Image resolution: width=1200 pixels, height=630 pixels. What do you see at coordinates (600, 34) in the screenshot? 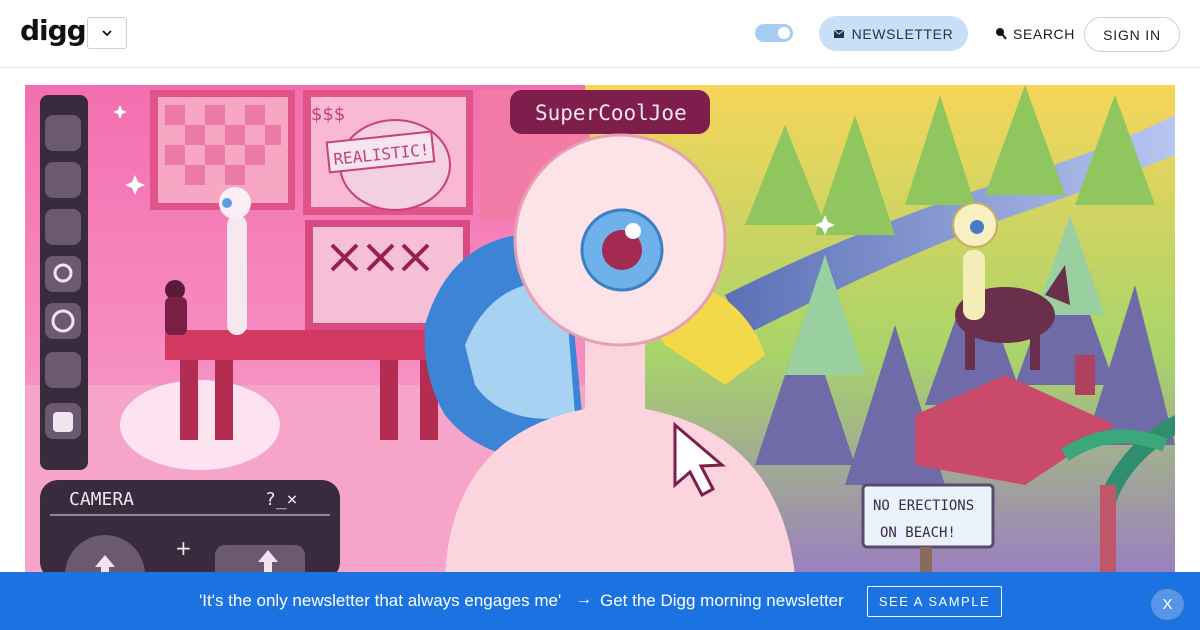
I see `site-header: digg NEWSLETTER SEARCH SIGN IN` at bounding box center [600, 34].